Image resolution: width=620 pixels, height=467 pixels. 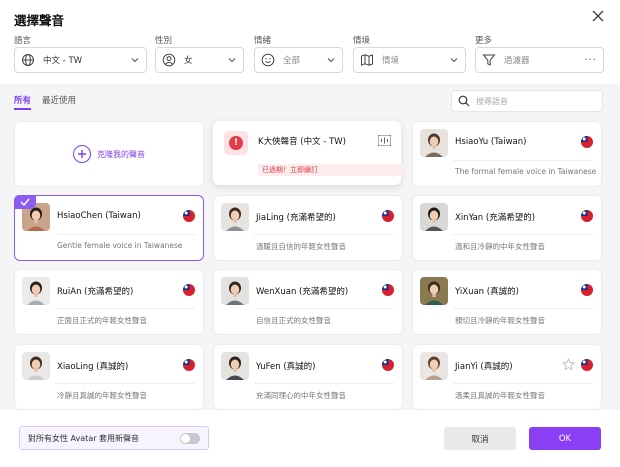 I want to click on star-icon, so click(x=568, y=364).